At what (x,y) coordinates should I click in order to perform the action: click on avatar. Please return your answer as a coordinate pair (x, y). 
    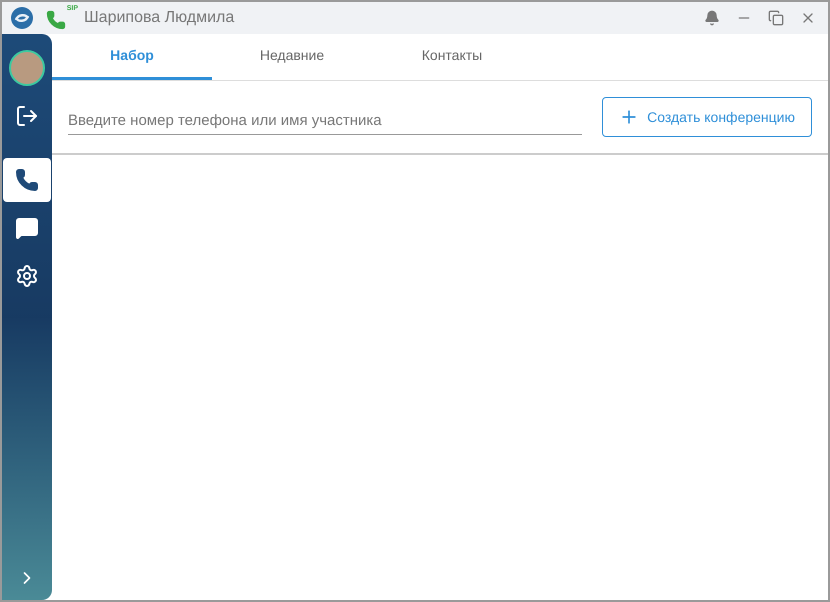
    Looking at the image, I should click on (27, 68).